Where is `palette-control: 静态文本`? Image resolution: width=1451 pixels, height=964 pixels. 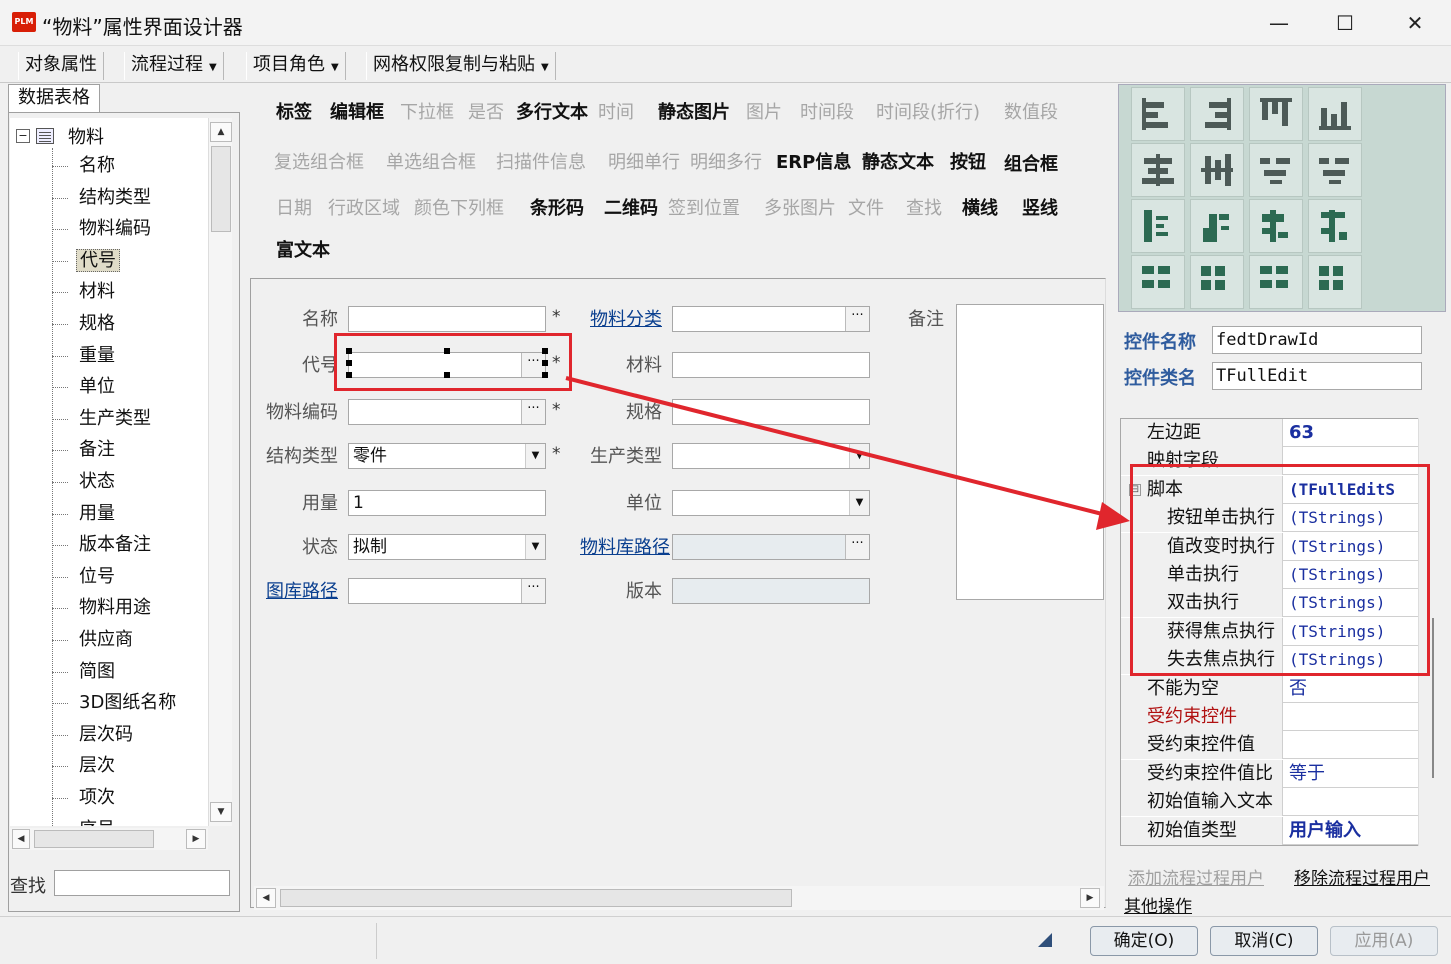 palette-control: 静态文本 is located at coordinates (898, 161).